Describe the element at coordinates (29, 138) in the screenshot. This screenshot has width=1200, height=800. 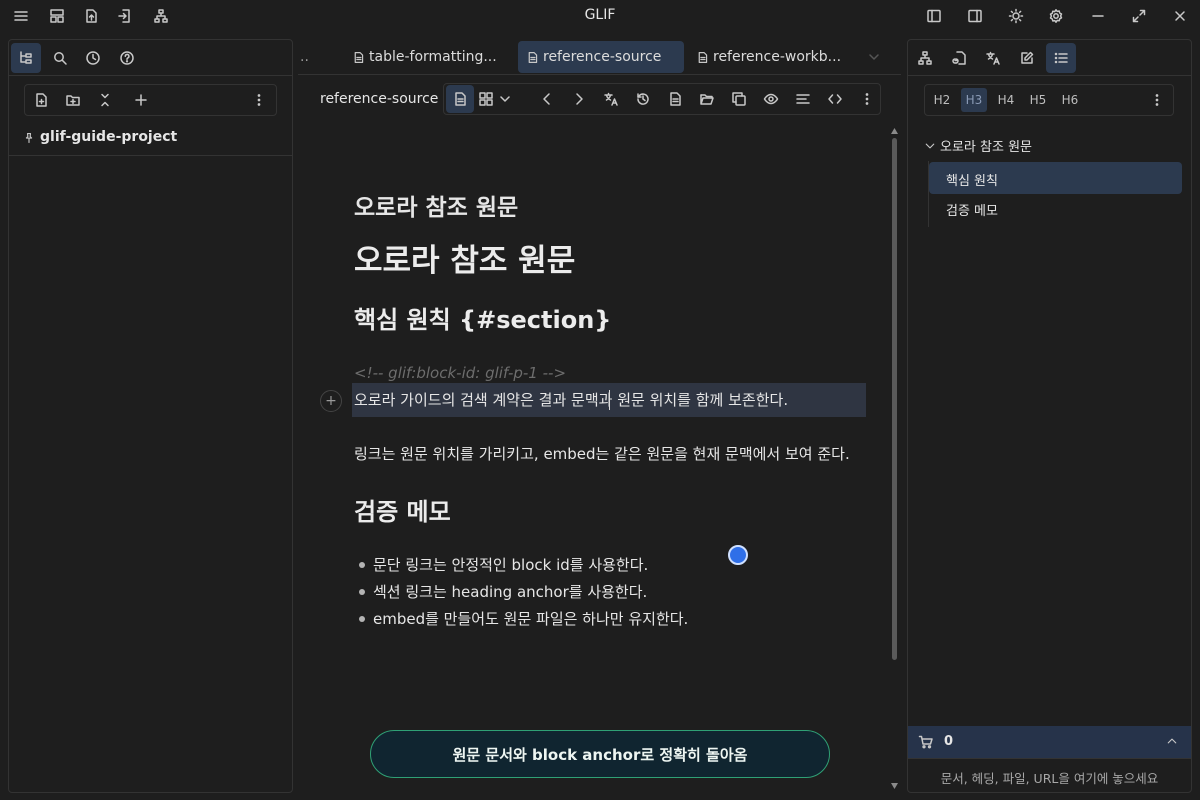
I see `pin-icon` at that location.